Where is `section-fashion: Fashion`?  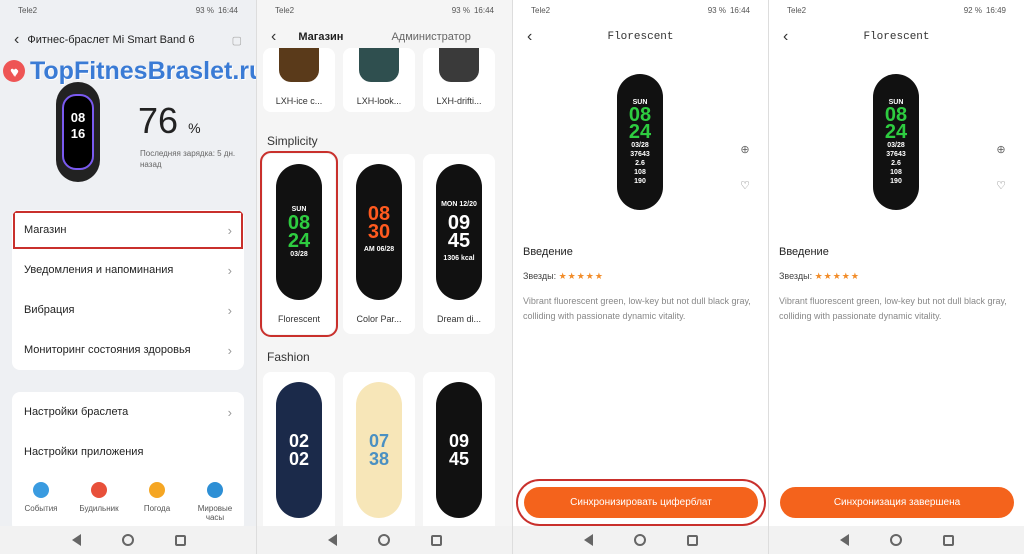 section-fashion: Fashion is located at coordinates (288, 357).